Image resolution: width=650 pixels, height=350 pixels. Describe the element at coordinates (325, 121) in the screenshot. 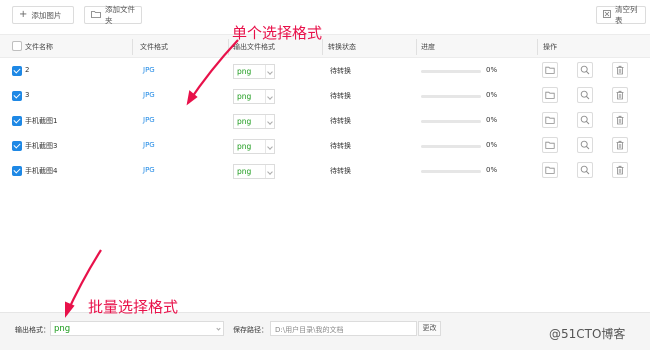

I see `table-row: 手机截图1 JPG png 待转换 0%` at that location.